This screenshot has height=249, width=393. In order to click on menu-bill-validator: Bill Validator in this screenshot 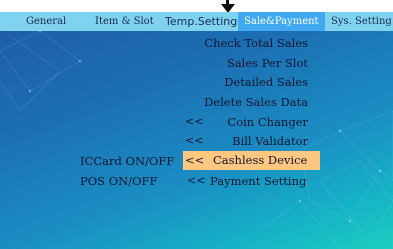, I will do `click(254, 141)`.